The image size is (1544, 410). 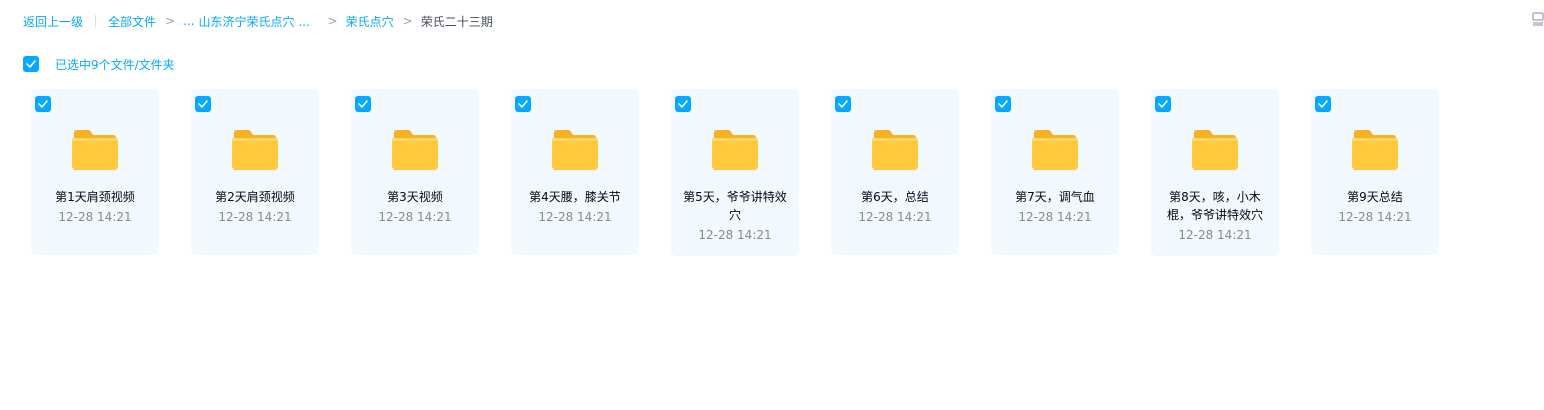 What do you see at coordinates (1055, 172) in the screenshot?
I see `folder-tile: 第7天，调气血 12-28 14:21` at bounding box center [1055, 172].